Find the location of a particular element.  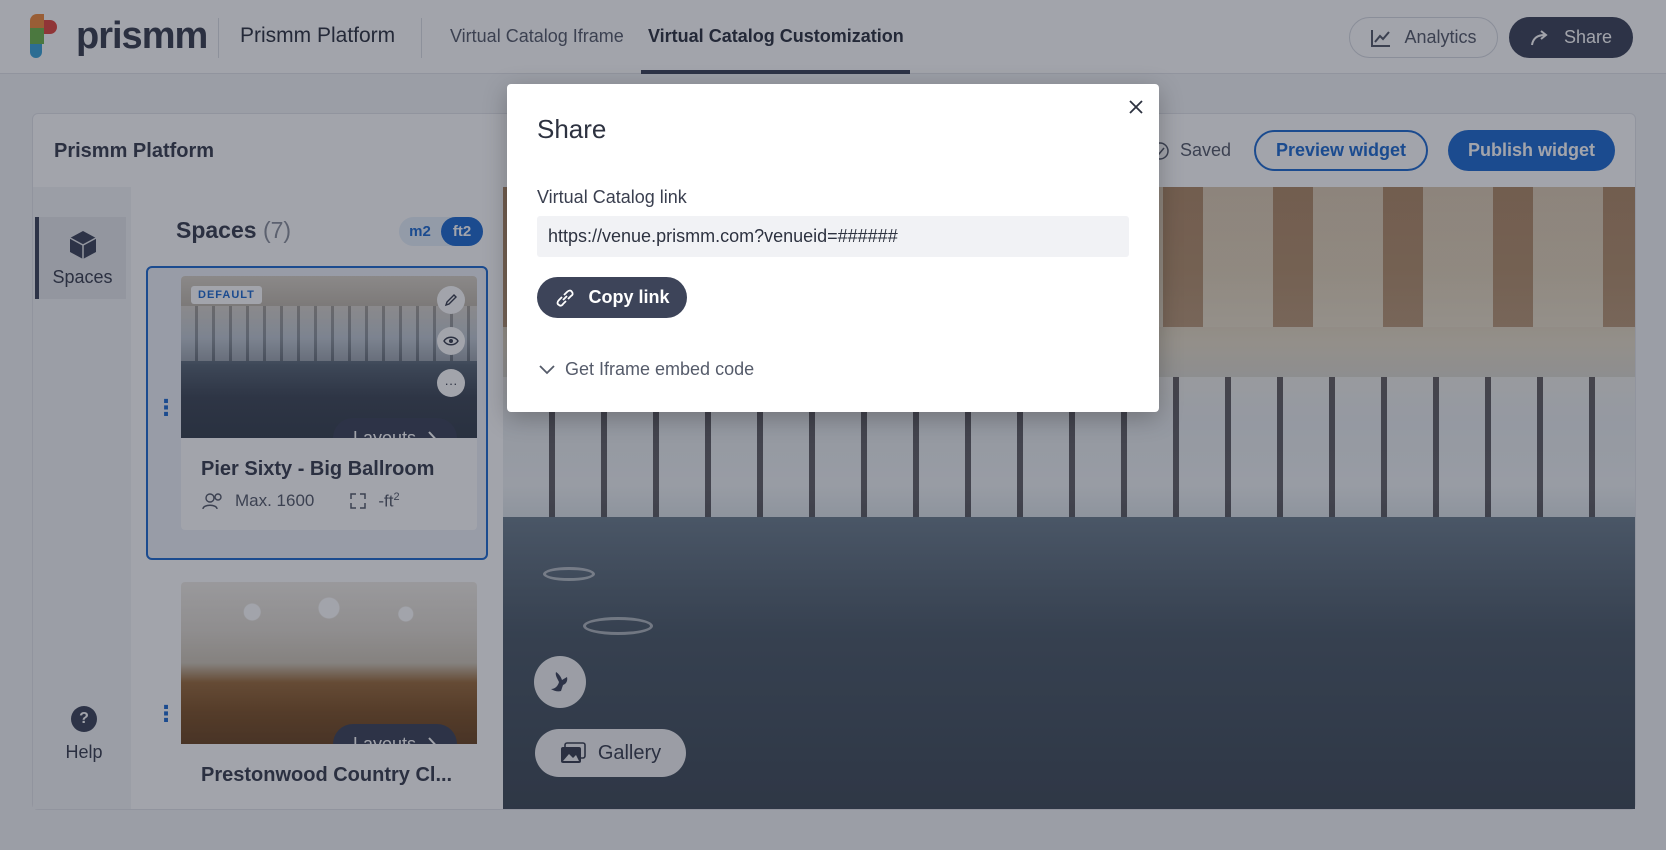

close-button is located at coordinates (1136, 107).